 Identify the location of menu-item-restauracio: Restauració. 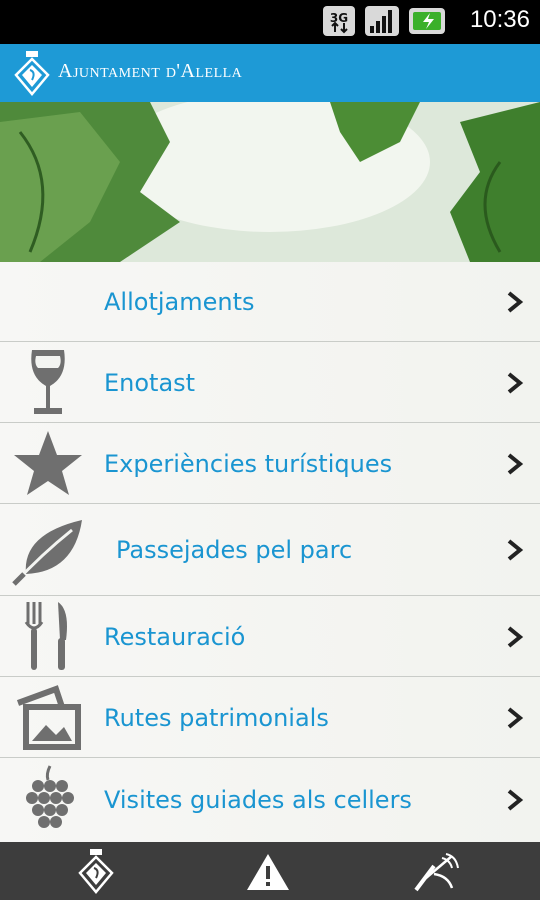
(270, 636).